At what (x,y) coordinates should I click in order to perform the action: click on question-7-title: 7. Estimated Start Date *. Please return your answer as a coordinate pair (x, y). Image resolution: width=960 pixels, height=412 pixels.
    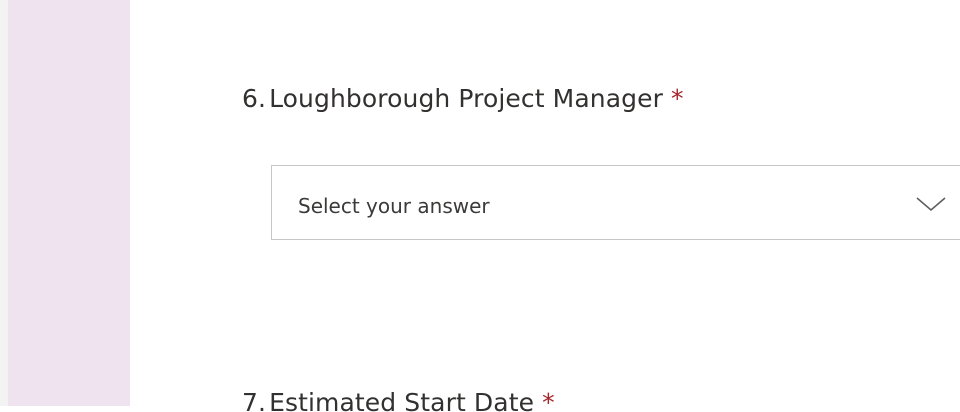
    Looking at the image, I should click on (398, 400).